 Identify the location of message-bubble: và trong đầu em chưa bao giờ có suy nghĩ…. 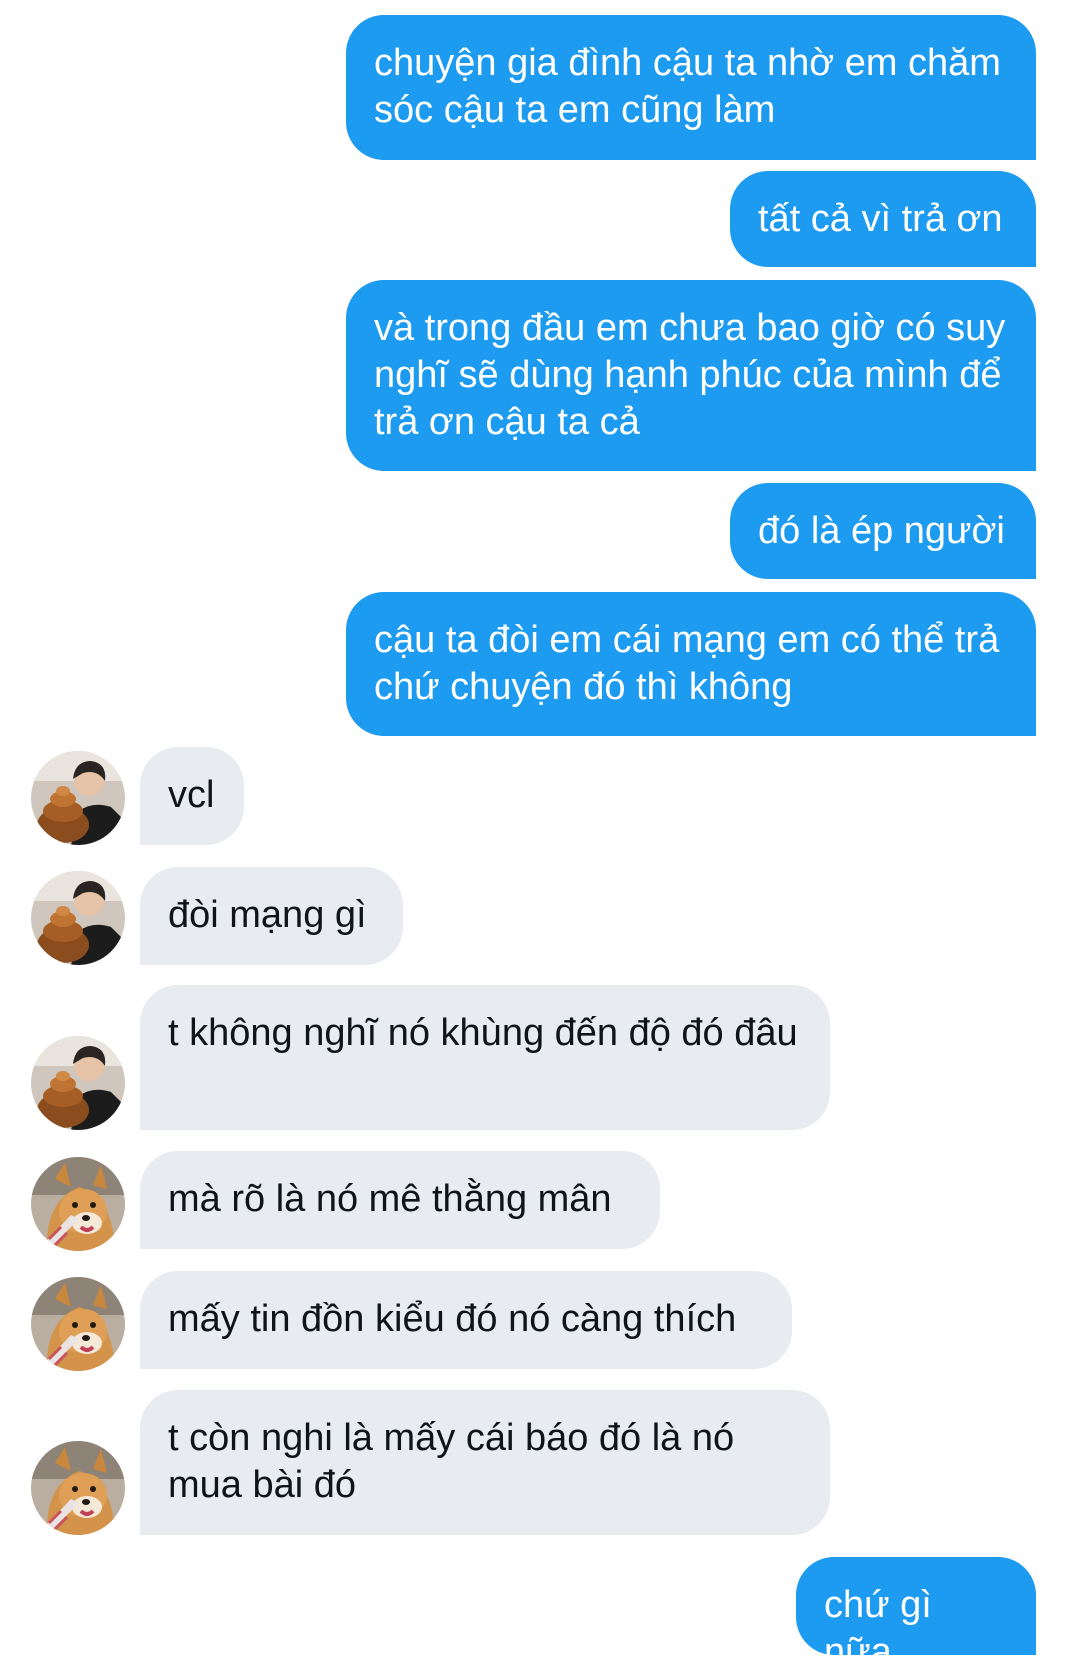
(691, 375).